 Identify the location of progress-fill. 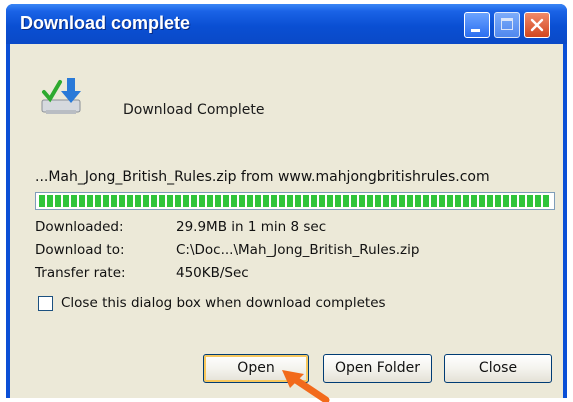
(295, 201).